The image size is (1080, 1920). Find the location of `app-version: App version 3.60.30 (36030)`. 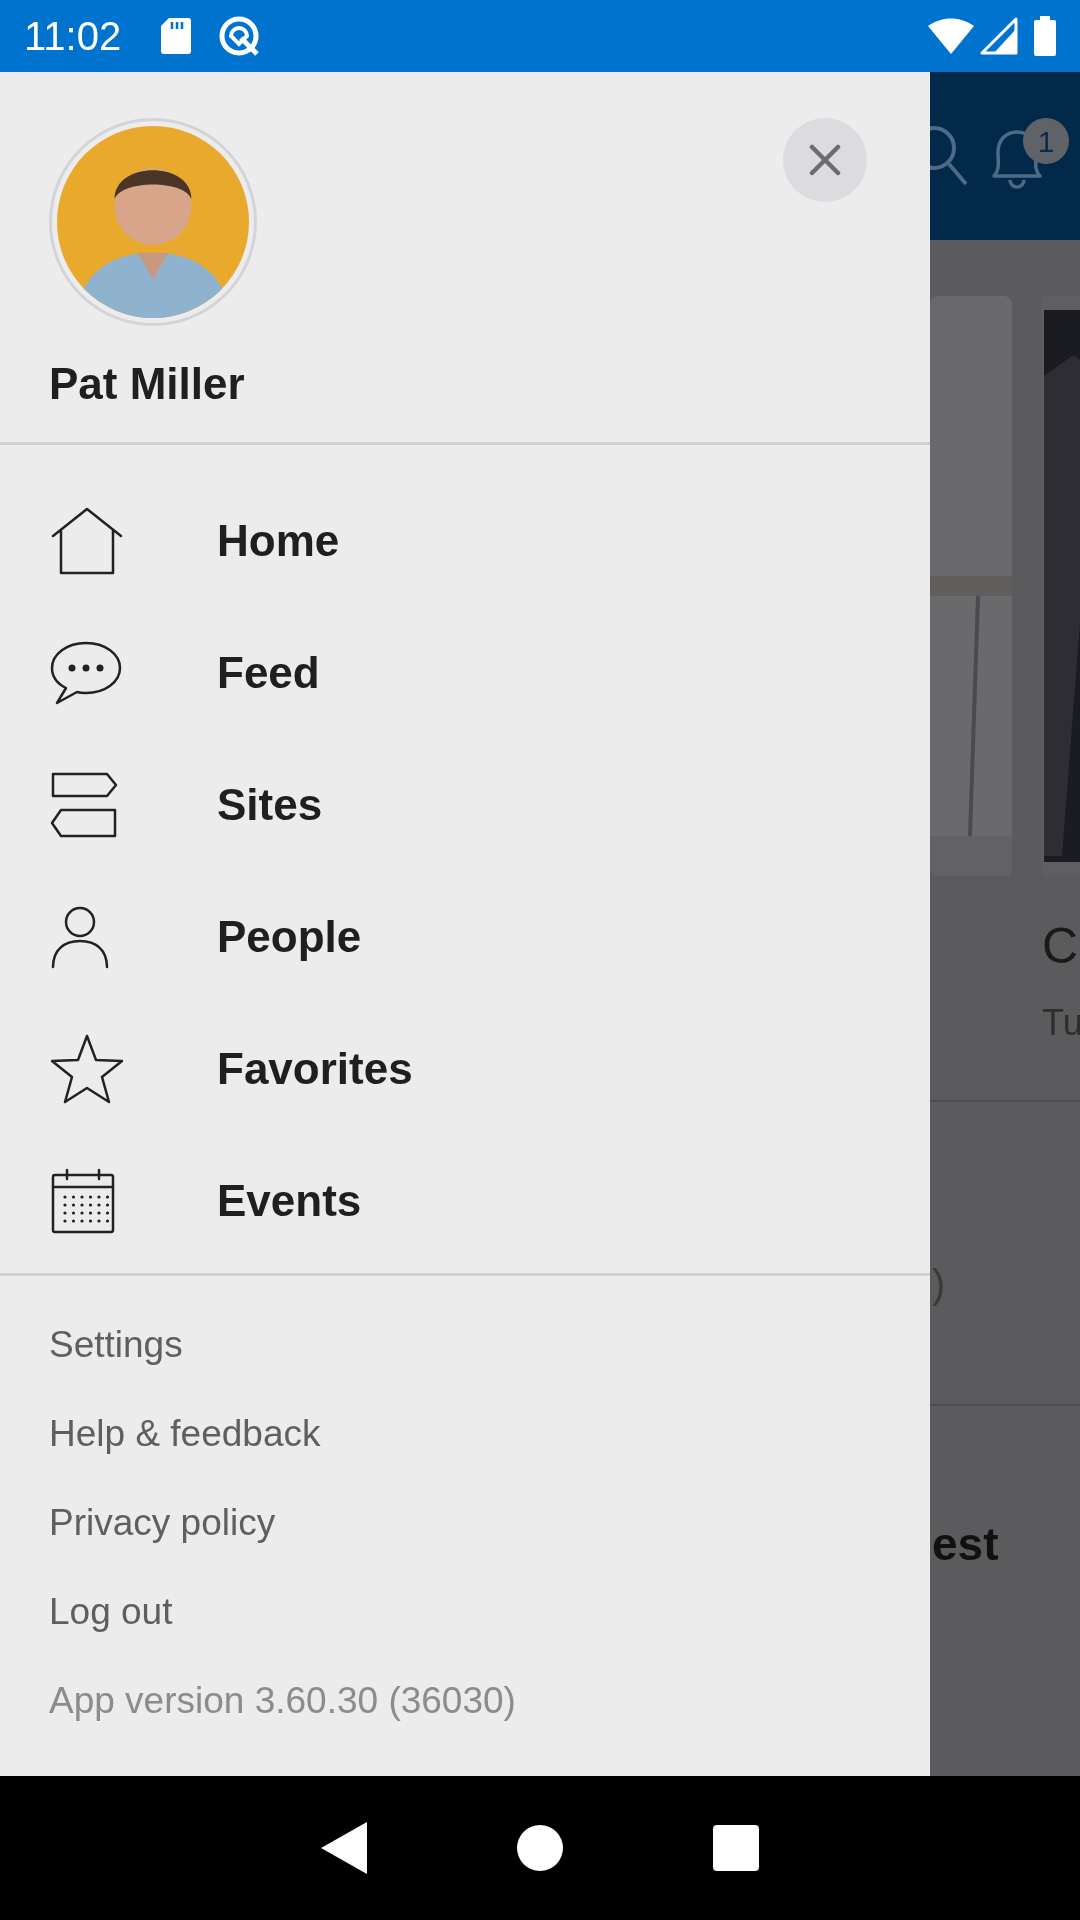

app-version: App version 3.60.30 (36030) is located at coordinates (283, 1700).